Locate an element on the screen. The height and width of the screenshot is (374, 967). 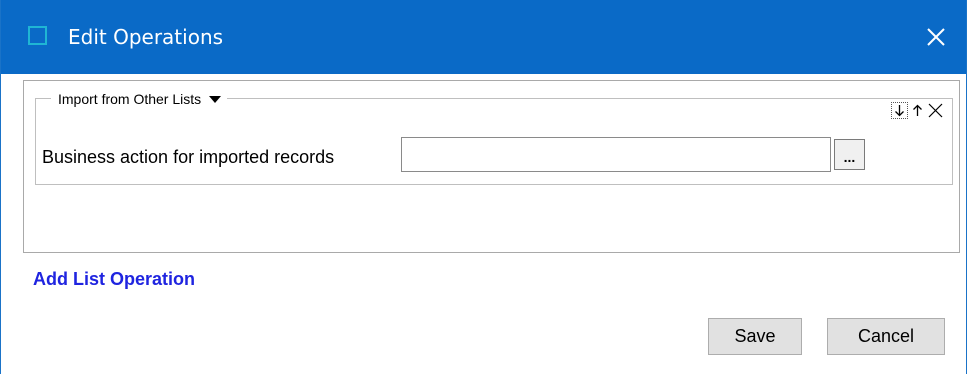
remove-icon is located at coordinates (935, 110).